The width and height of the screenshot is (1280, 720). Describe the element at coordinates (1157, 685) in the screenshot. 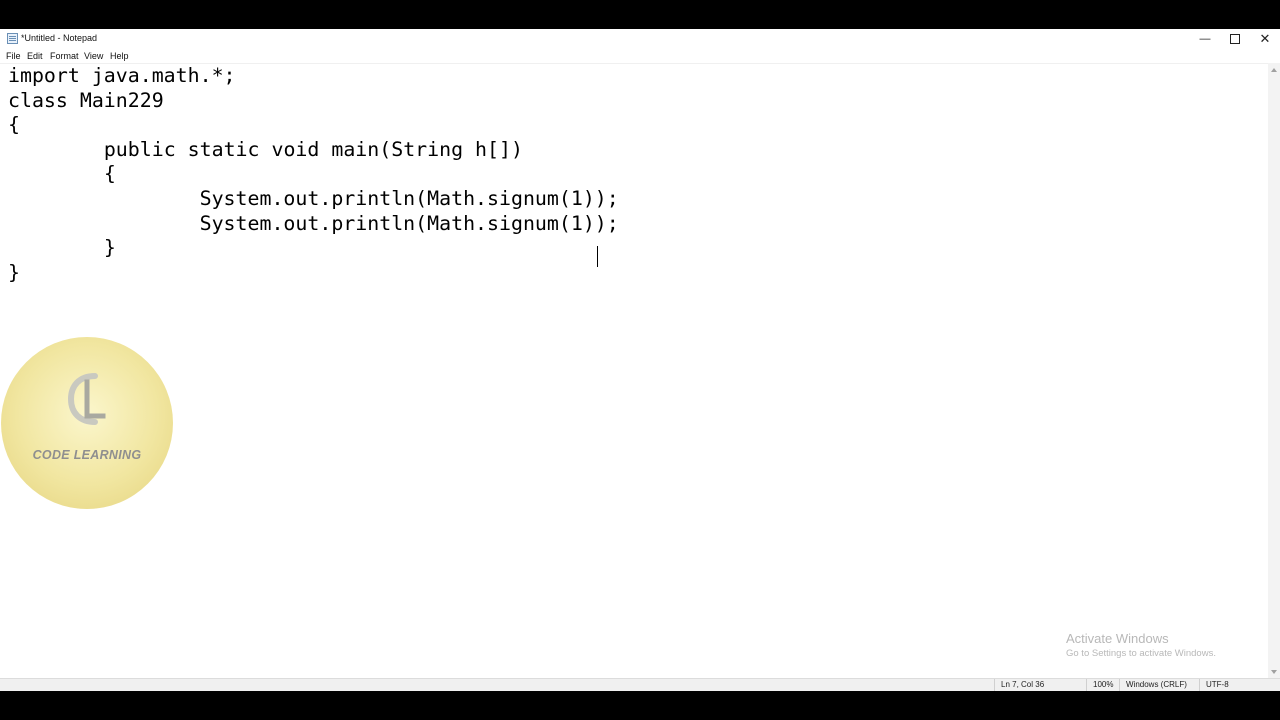

I see `status-line-endings: Windows (CRLF)` at that location.